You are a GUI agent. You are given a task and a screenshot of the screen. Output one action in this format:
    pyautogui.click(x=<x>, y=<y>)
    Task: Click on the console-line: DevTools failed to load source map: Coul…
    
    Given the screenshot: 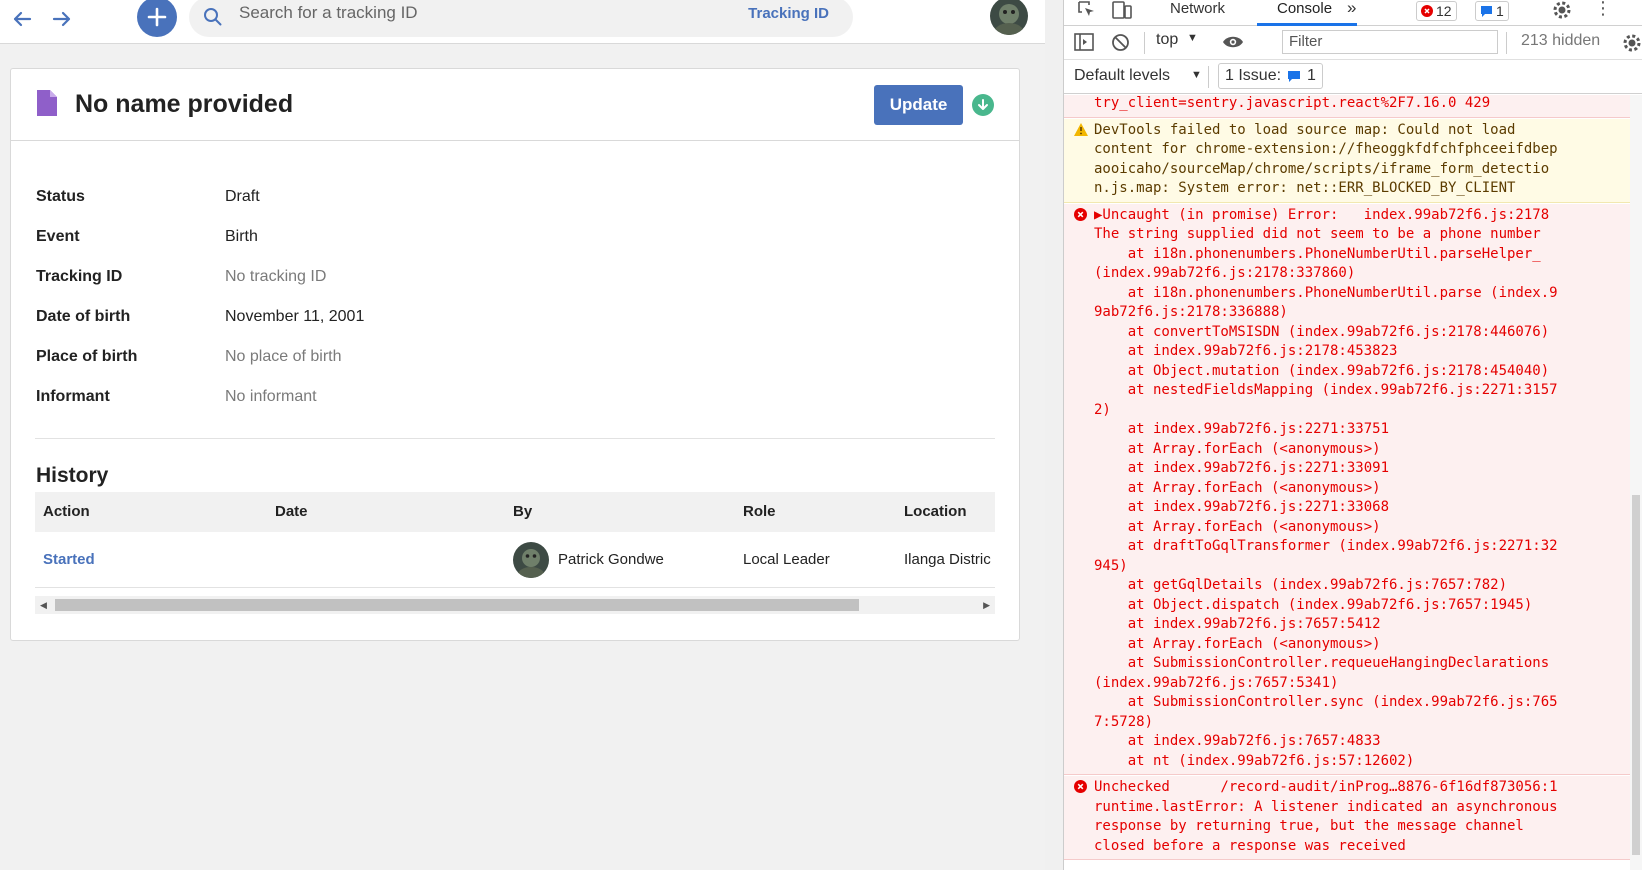 What is the action you would take?
    pyautogui.click(x=1305, y=129)
    